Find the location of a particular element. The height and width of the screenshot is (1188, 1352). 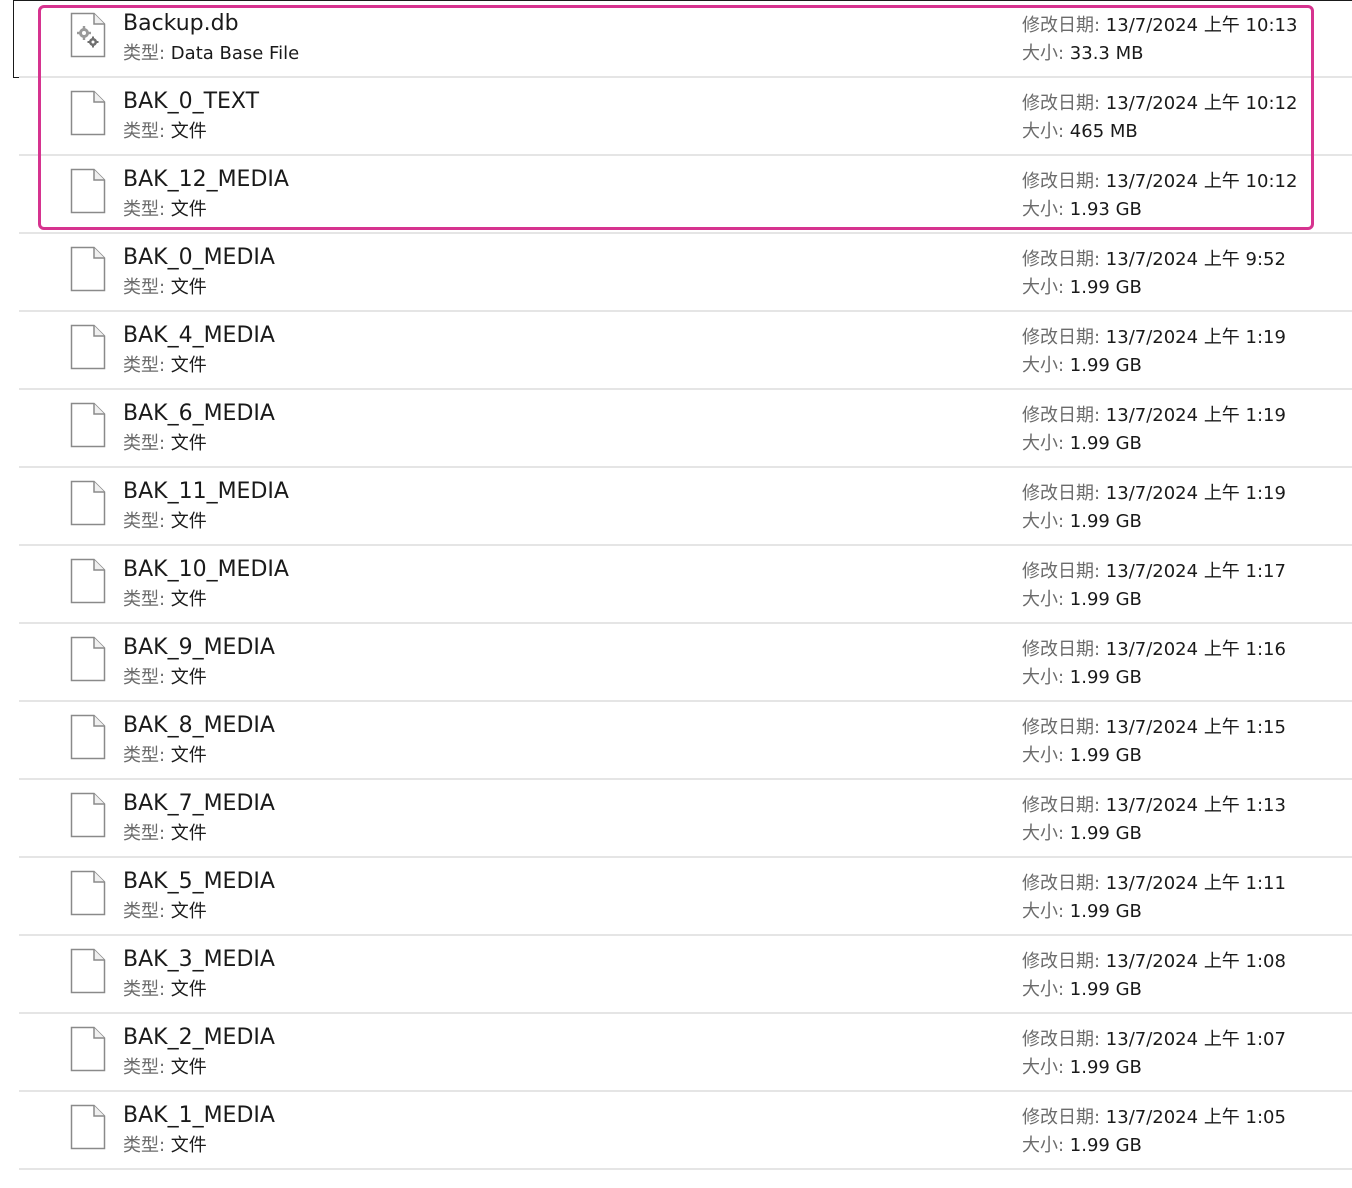

file-name: BAK_1_MEDIA is located at coordinates (199, 1115).